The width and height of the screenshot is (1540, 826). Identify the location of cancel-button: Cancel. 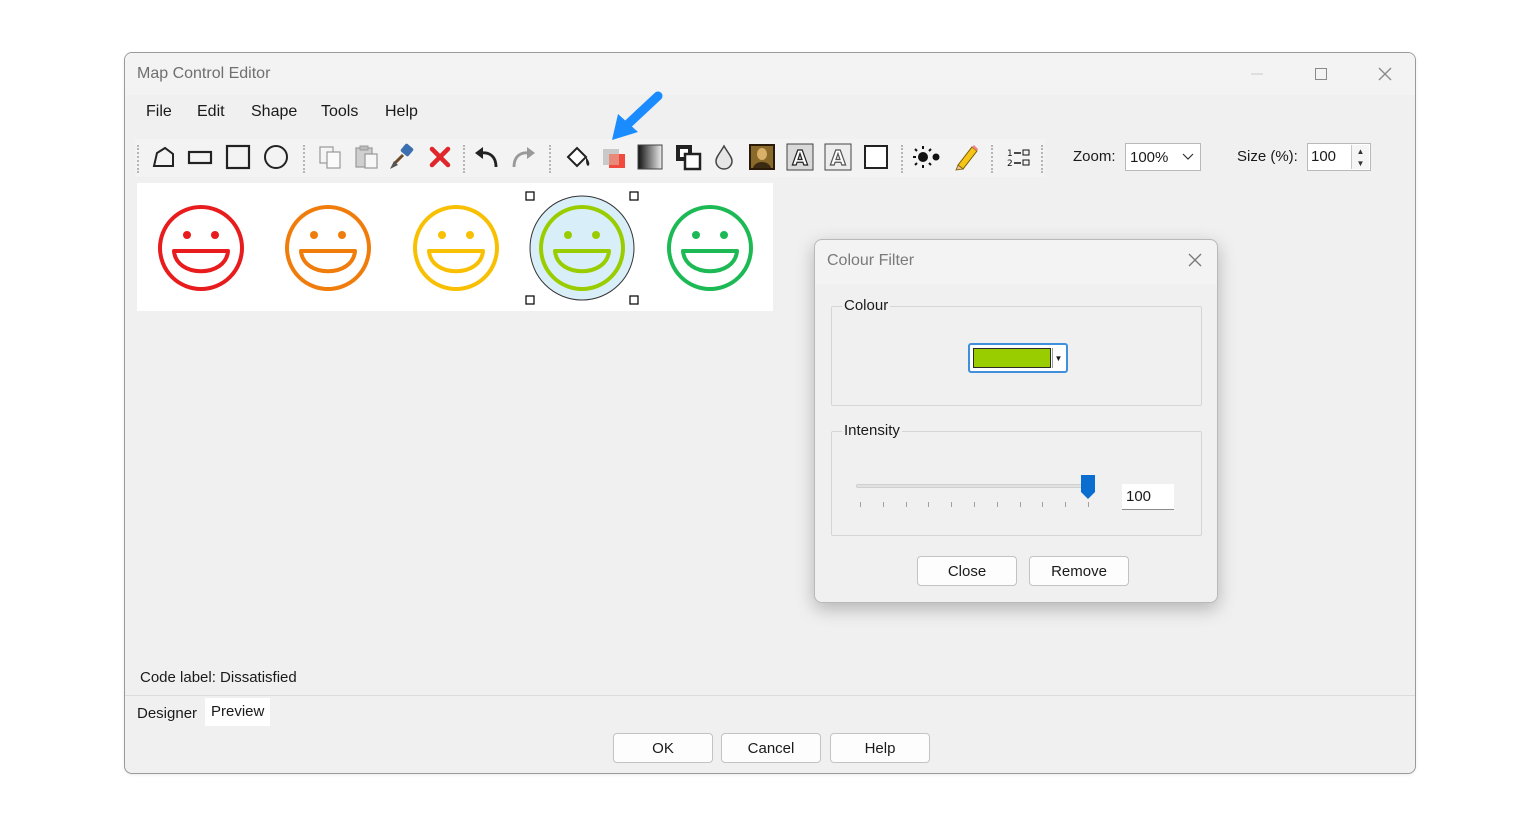
(771, 748).